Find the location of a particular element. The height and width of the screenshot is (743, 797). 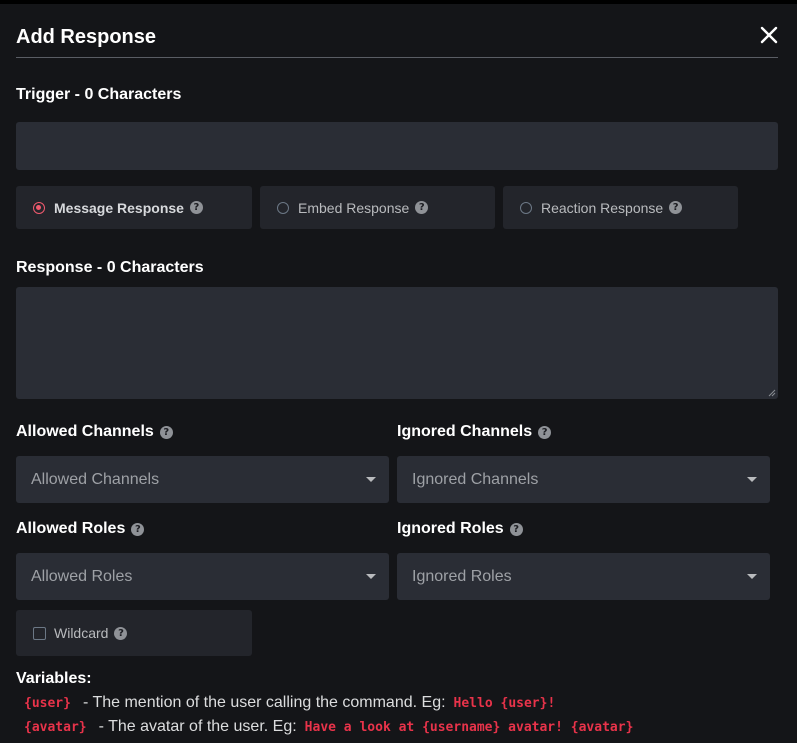

ignored-roles-label: Ignored Roles? is located at coordinates (460, 529).